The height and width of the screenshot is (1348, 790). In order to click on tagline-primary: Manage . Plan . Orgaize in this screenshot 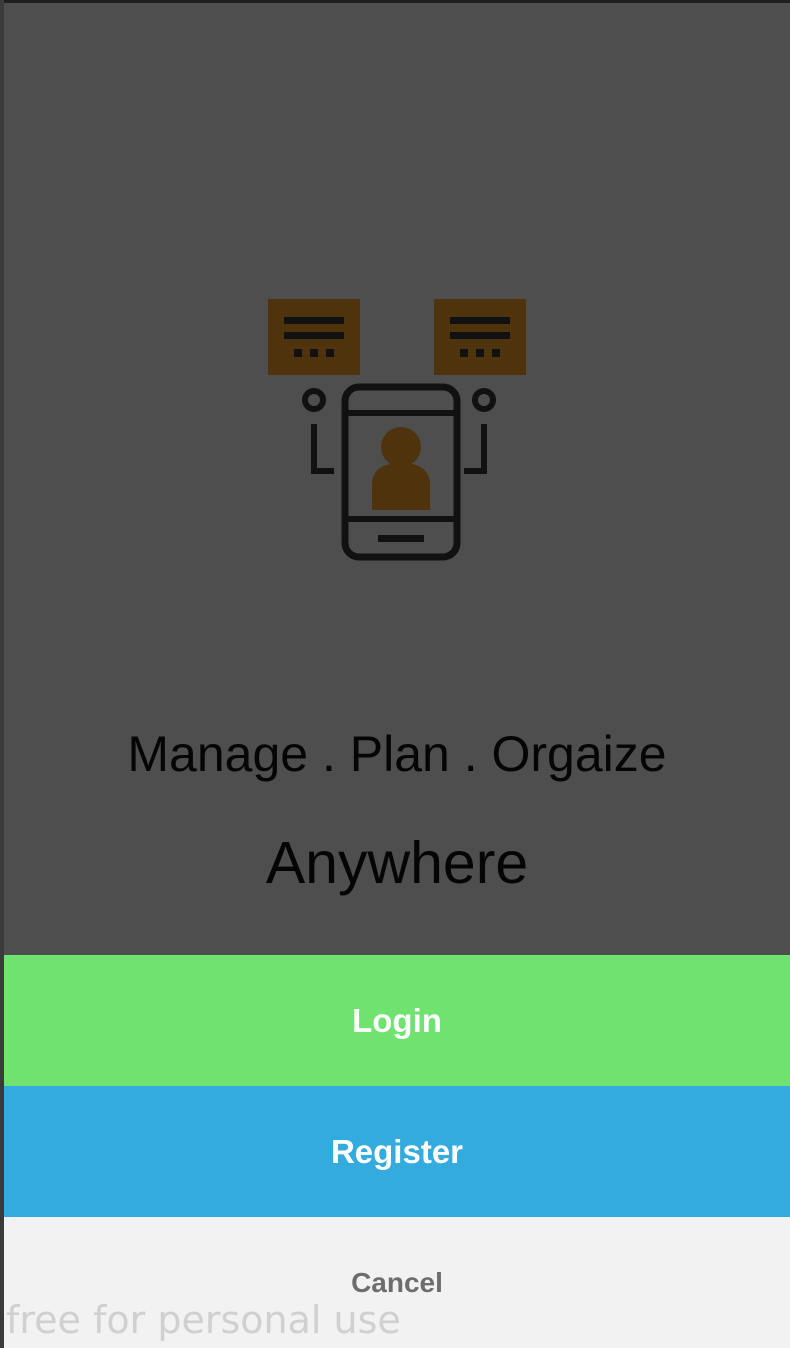, I will do `click(397, 754)`.